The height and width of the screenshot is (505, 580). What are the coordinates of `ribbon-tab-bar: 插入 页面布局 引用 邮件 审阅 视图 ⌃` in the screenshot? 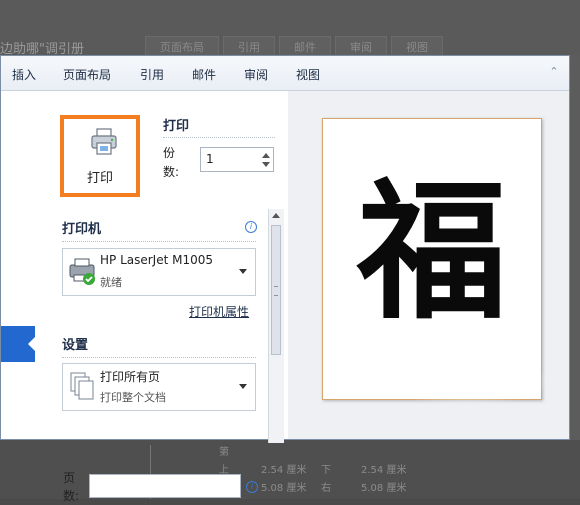 It's located at (285, 73).